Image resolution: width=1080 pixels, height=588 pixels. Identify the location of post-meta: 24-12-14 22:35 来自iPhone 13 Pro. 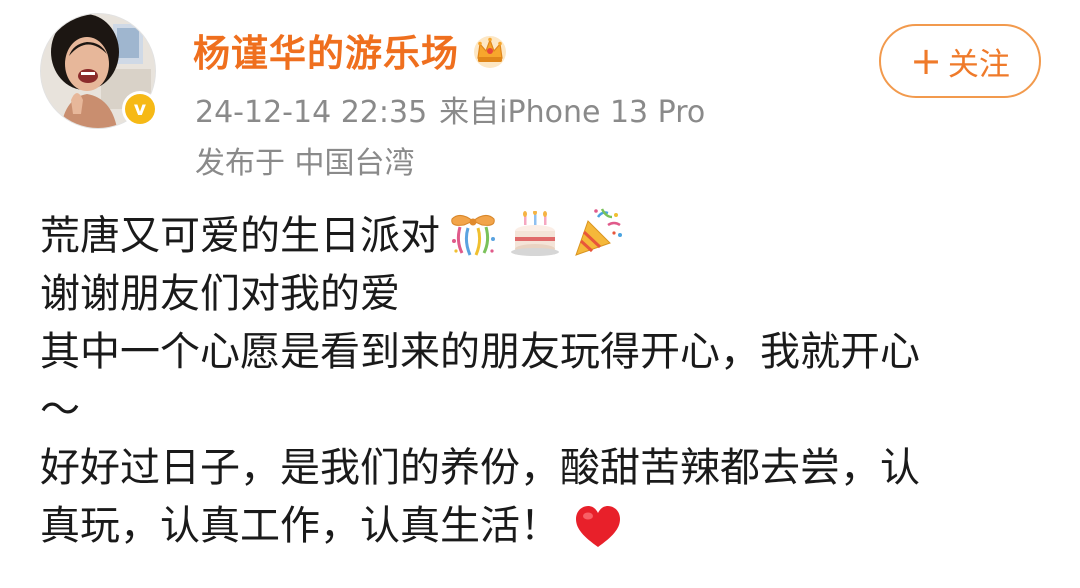
(450, 109).